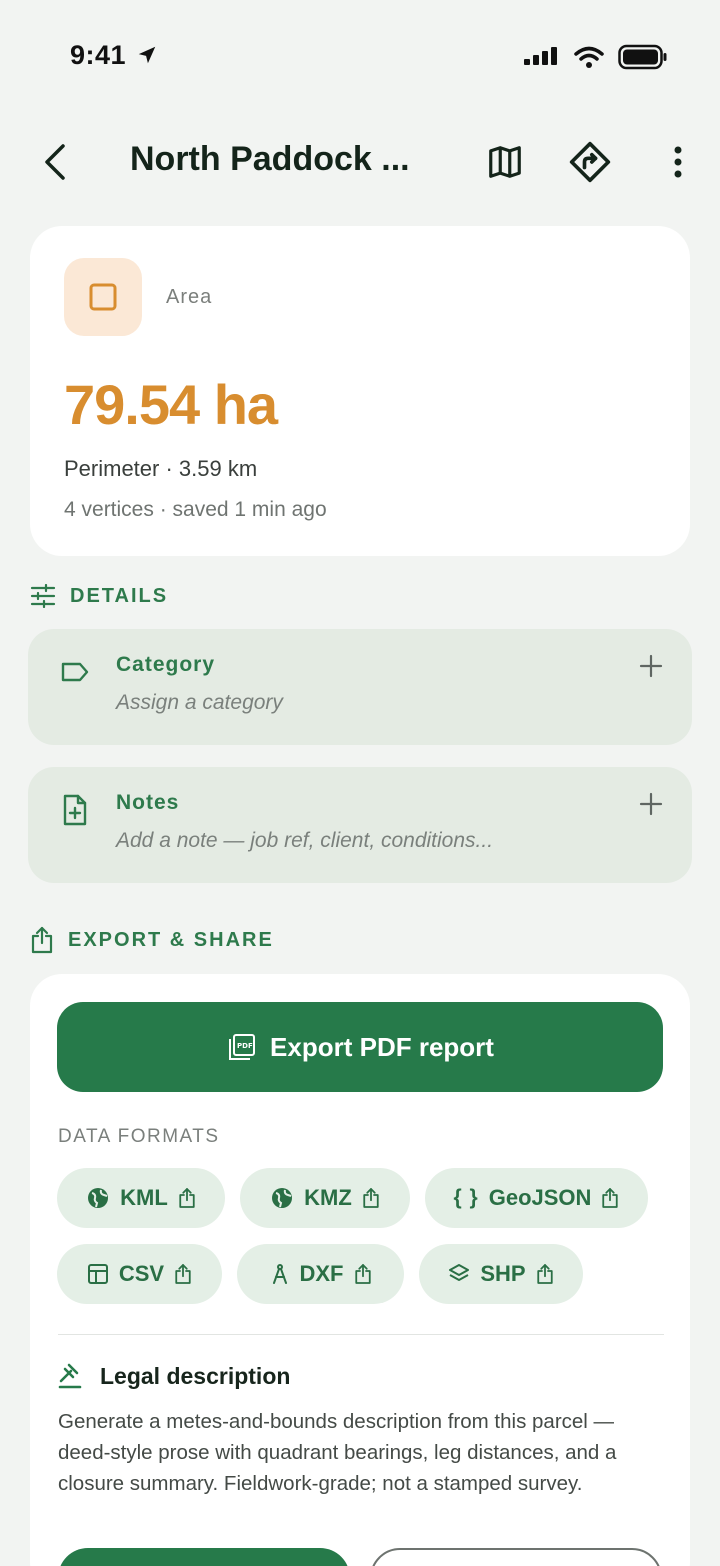 The width and height of the screenshot is (720, 1566). What do you see at coordinates (642, 57) in the screenshot?
I see `battery-icon` at bounding box center [642, 57].